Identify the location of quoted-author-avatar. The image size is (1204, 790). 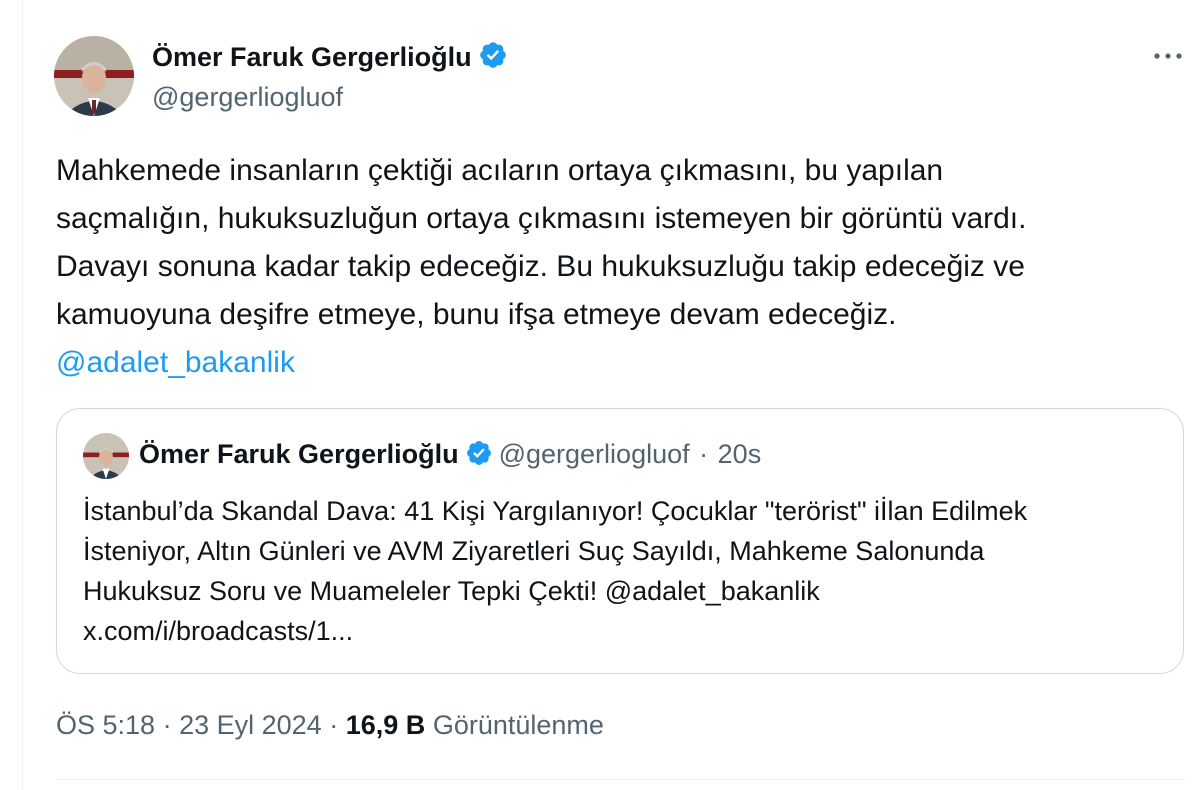
(106, 456).